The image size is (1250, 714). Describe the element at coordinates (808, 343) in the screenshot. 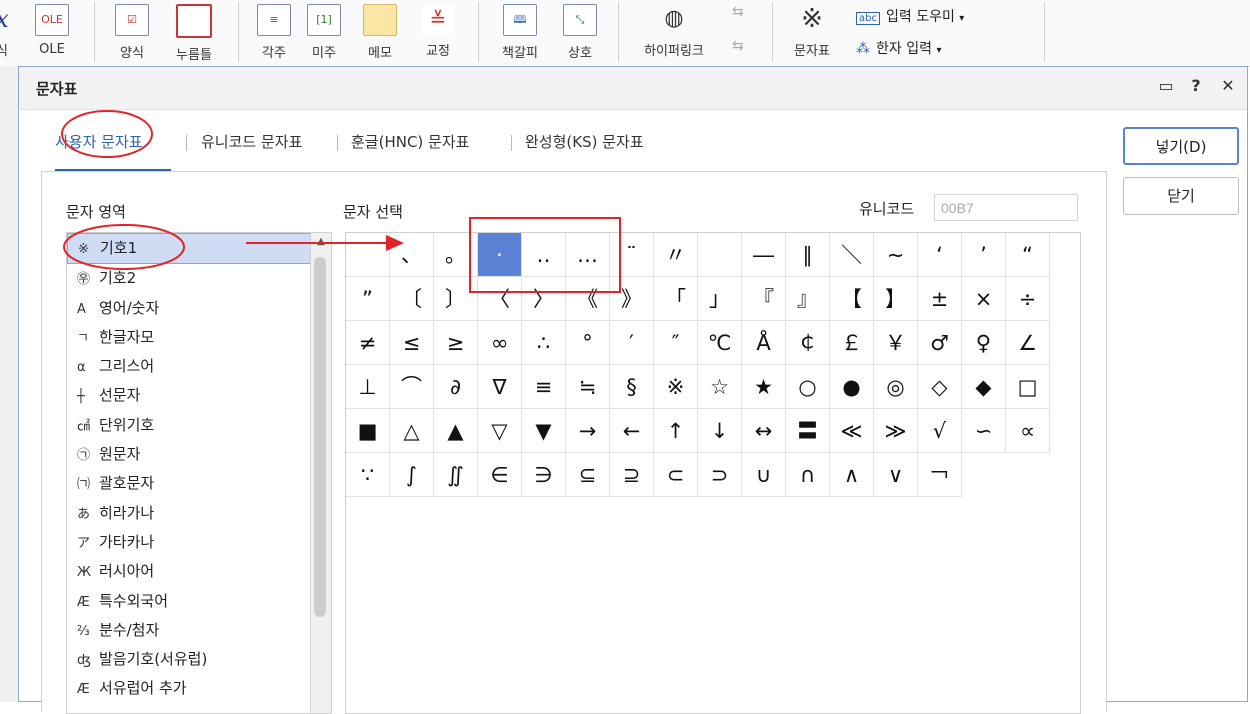

I see `char-cell: ￠` at that location.